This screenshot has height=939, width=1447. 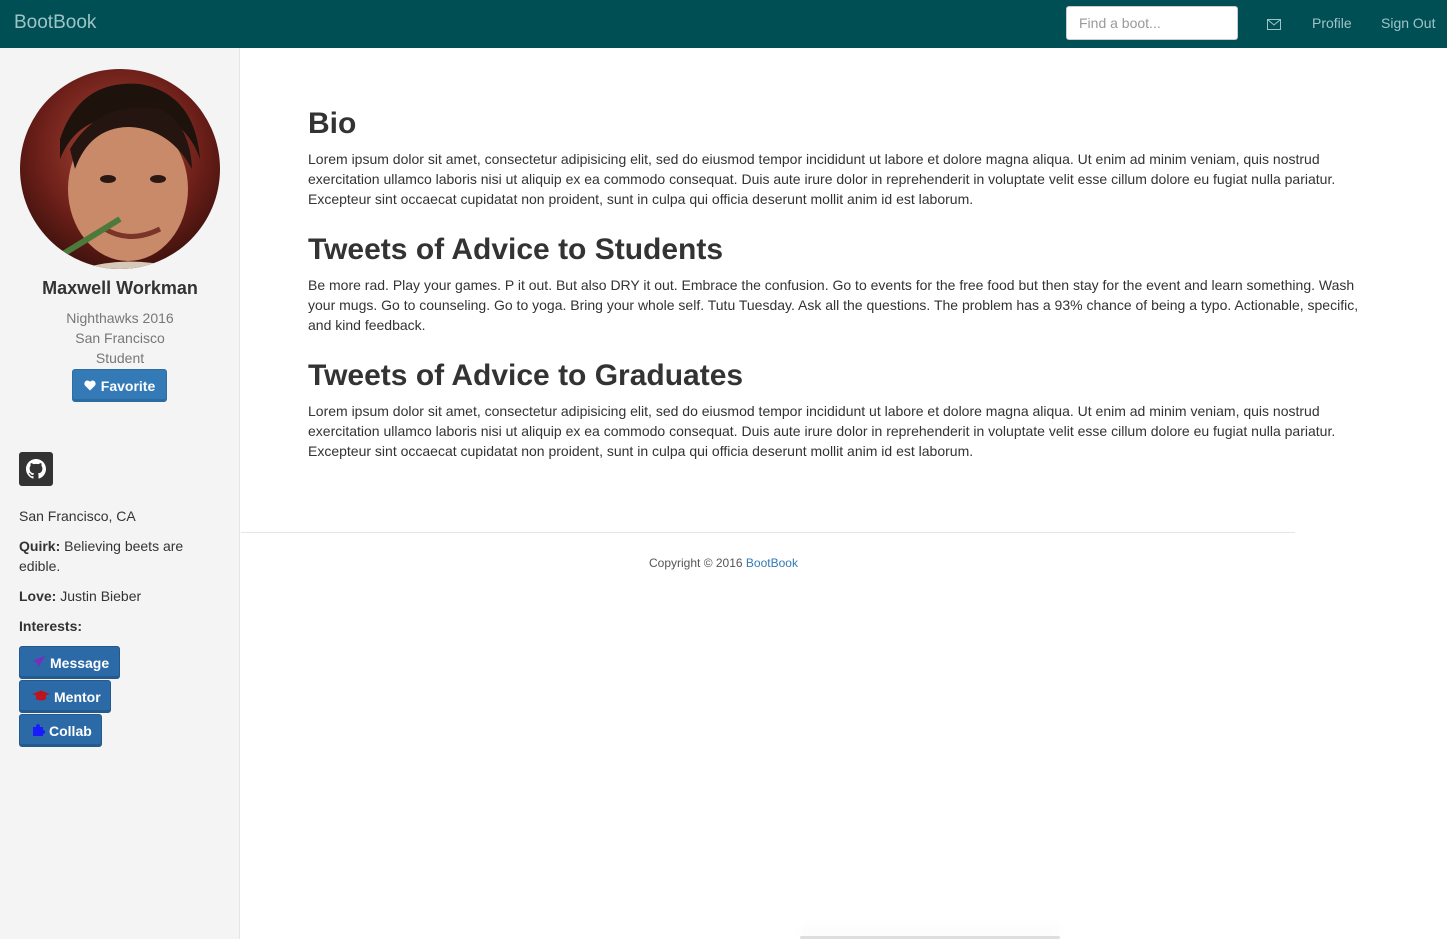 What do you see at coordinates (38, 596) in the screenshot?
I see `love-label: Love:` at bounding box center [38, 596].